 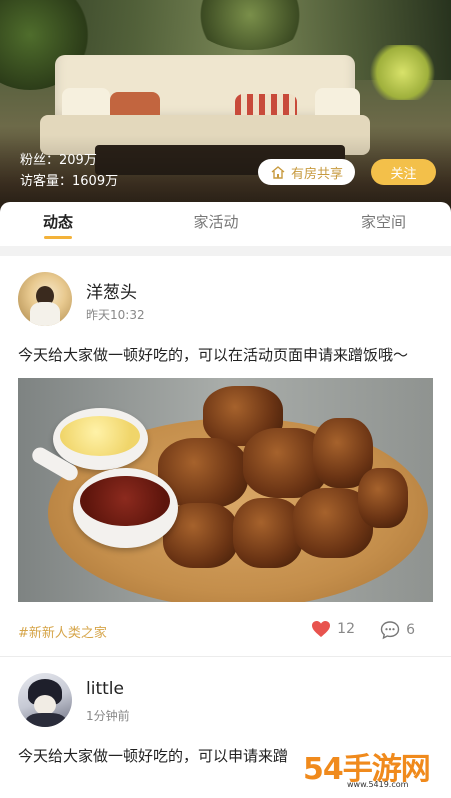 I want to click on fans-count: 粉丝：209万, so click(x=58, y=160).